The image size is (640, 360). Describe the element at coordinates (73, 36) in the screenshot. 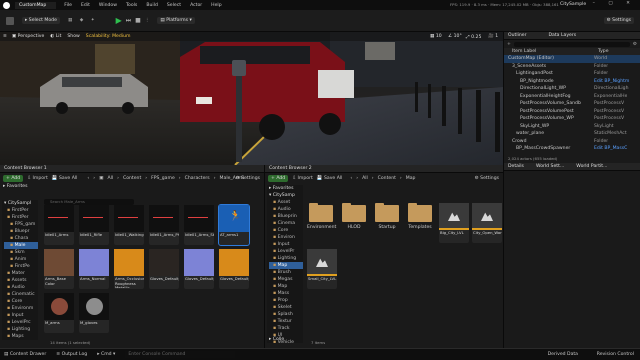

I see `show-button: Show` at that location.